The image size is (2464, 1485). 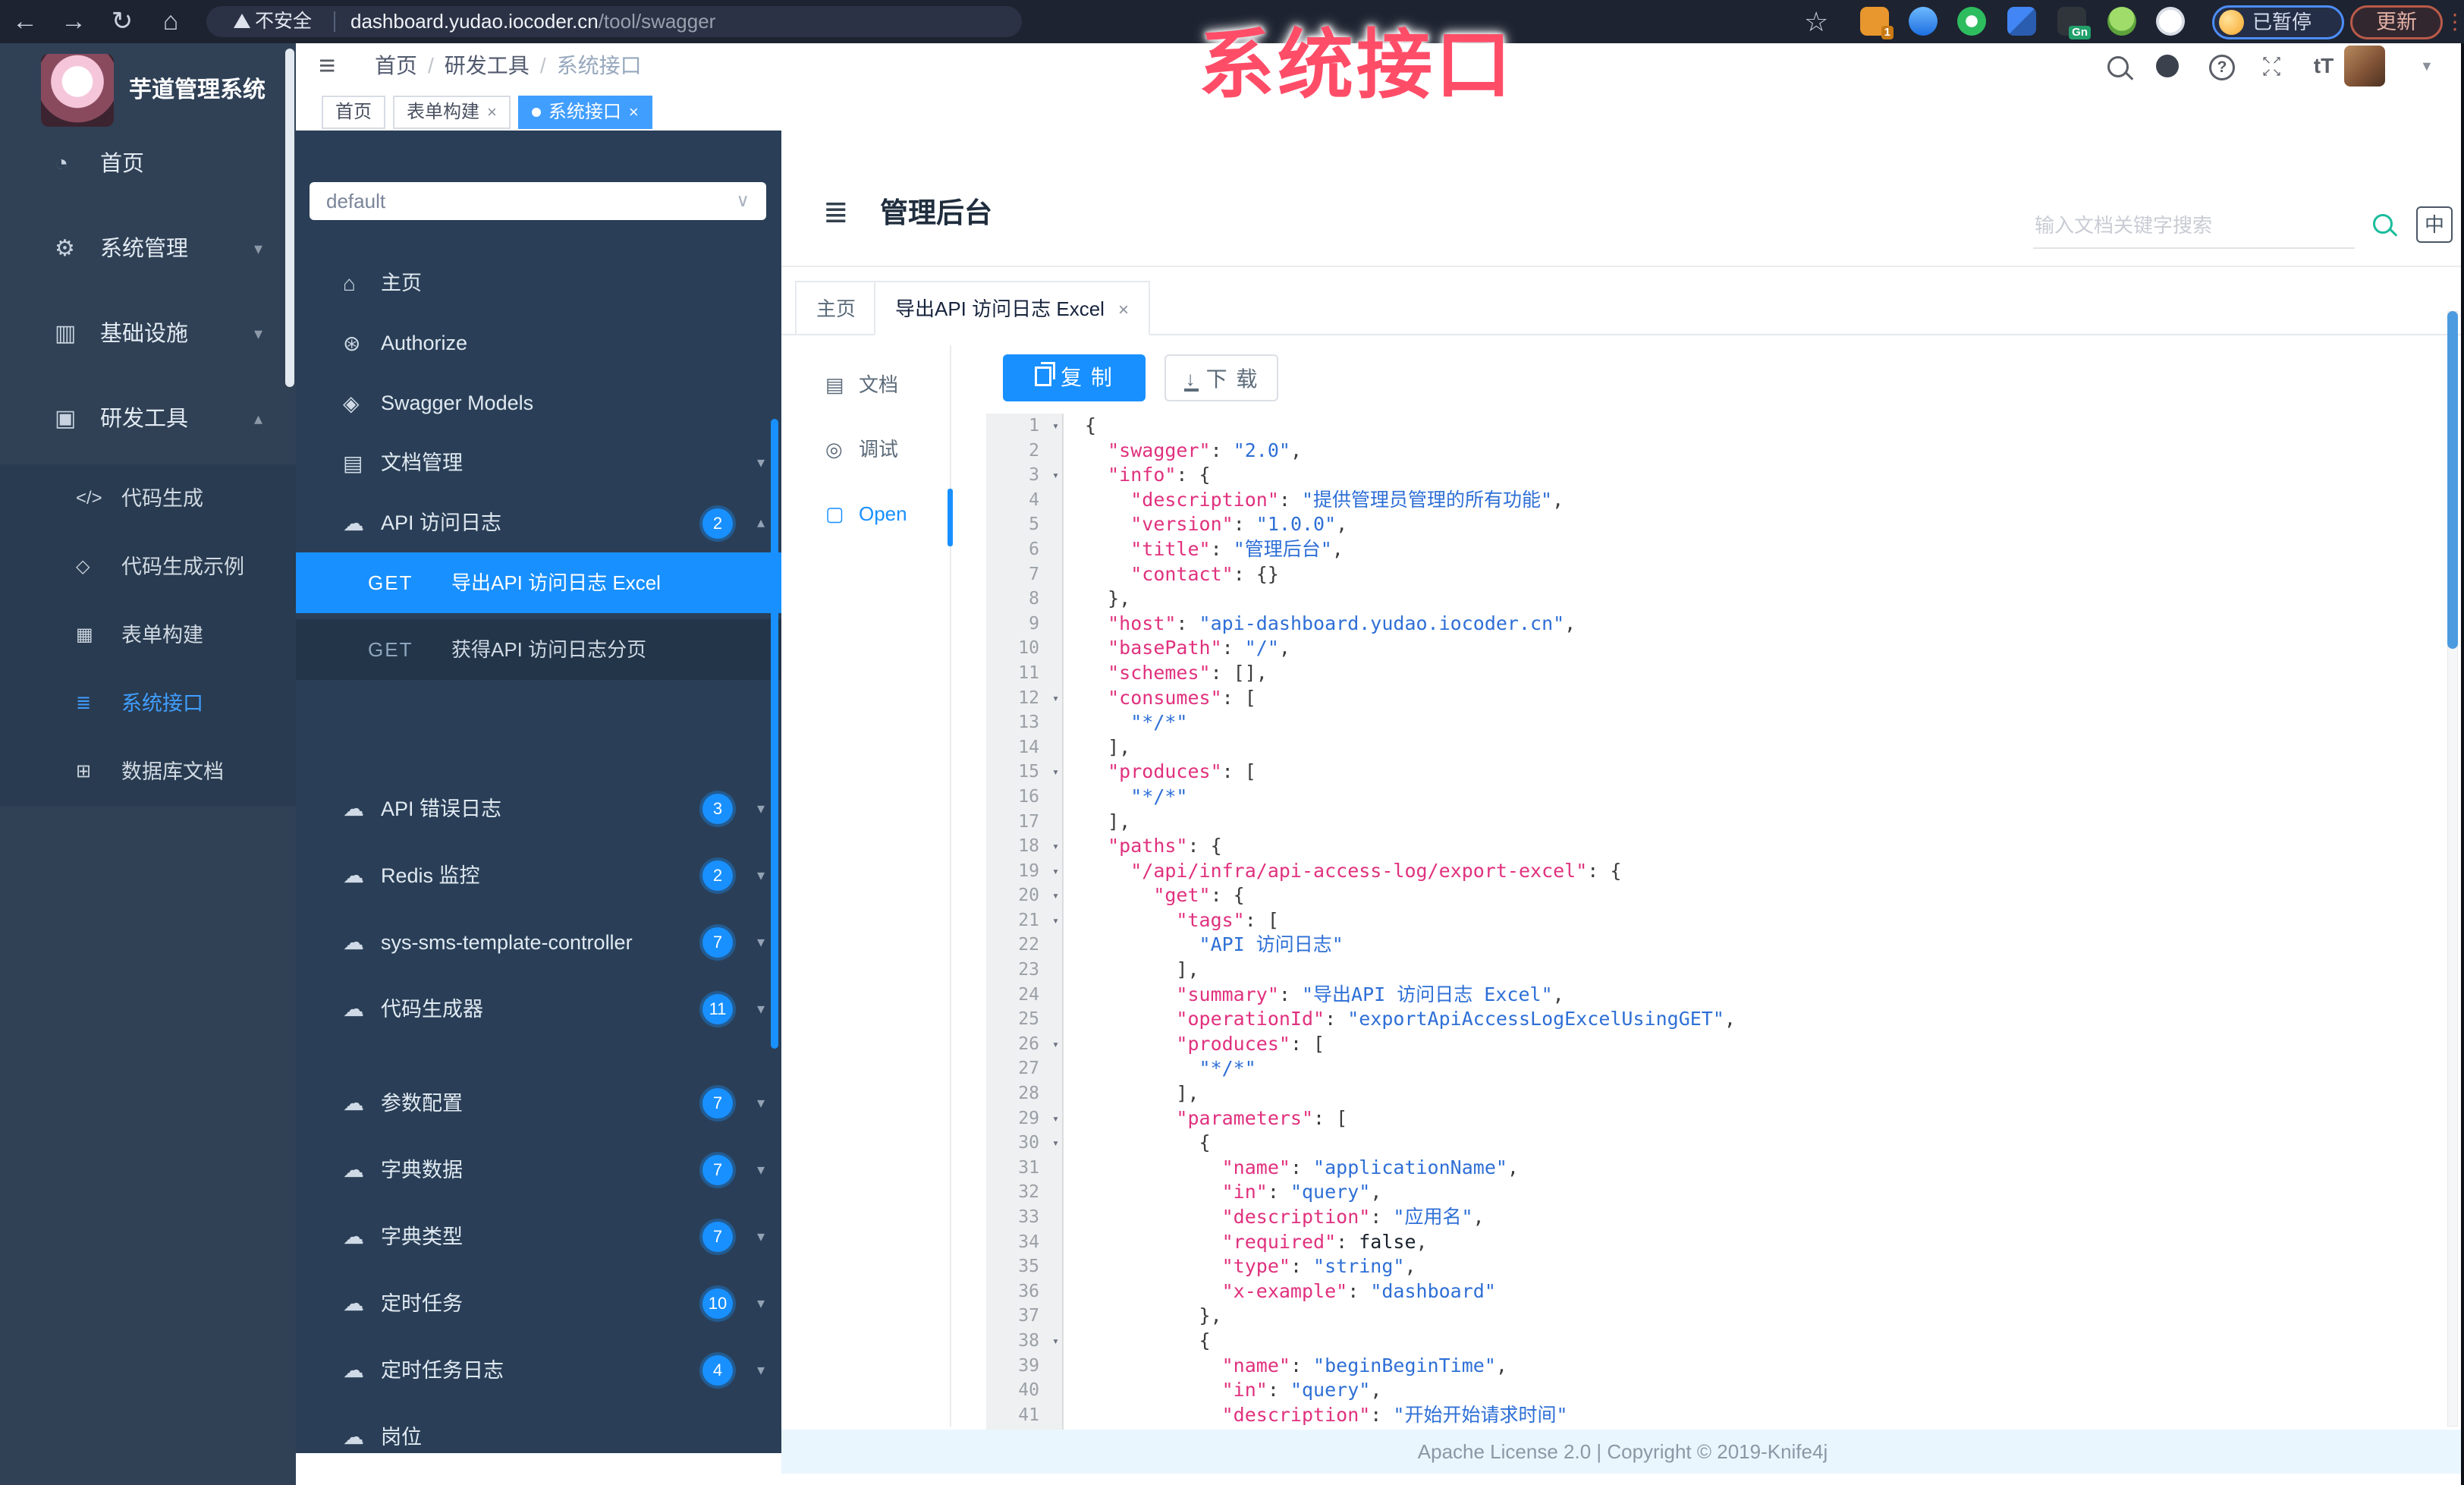 I want to click on swagger-nav-item: ◈ Swagger Models, so click(x=538, y=403).